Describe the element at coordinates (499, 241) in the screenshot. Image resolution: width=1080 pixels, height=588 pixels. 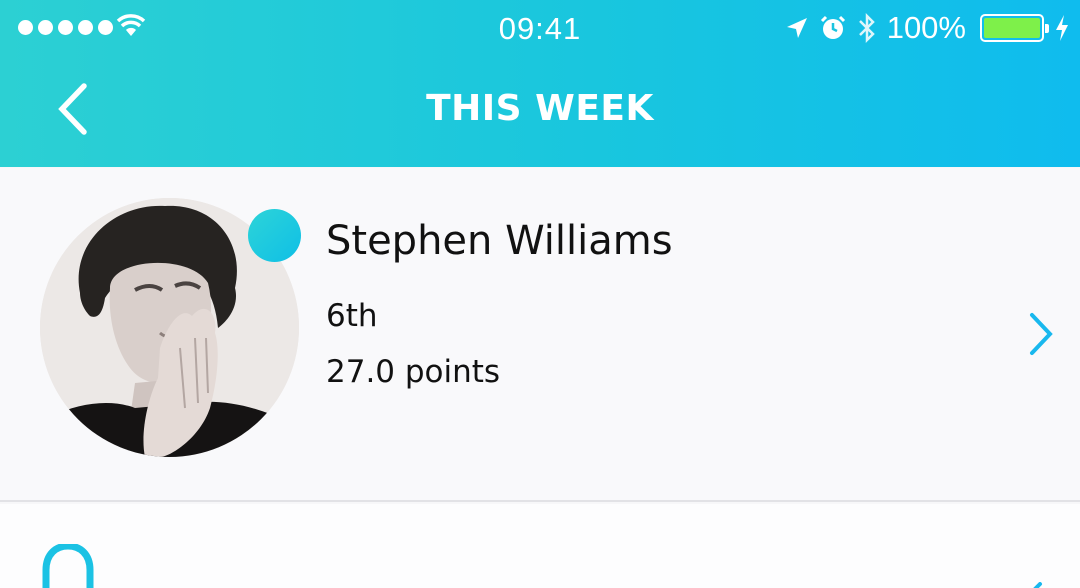
I see `user-name: Stephen Williams` at that location.